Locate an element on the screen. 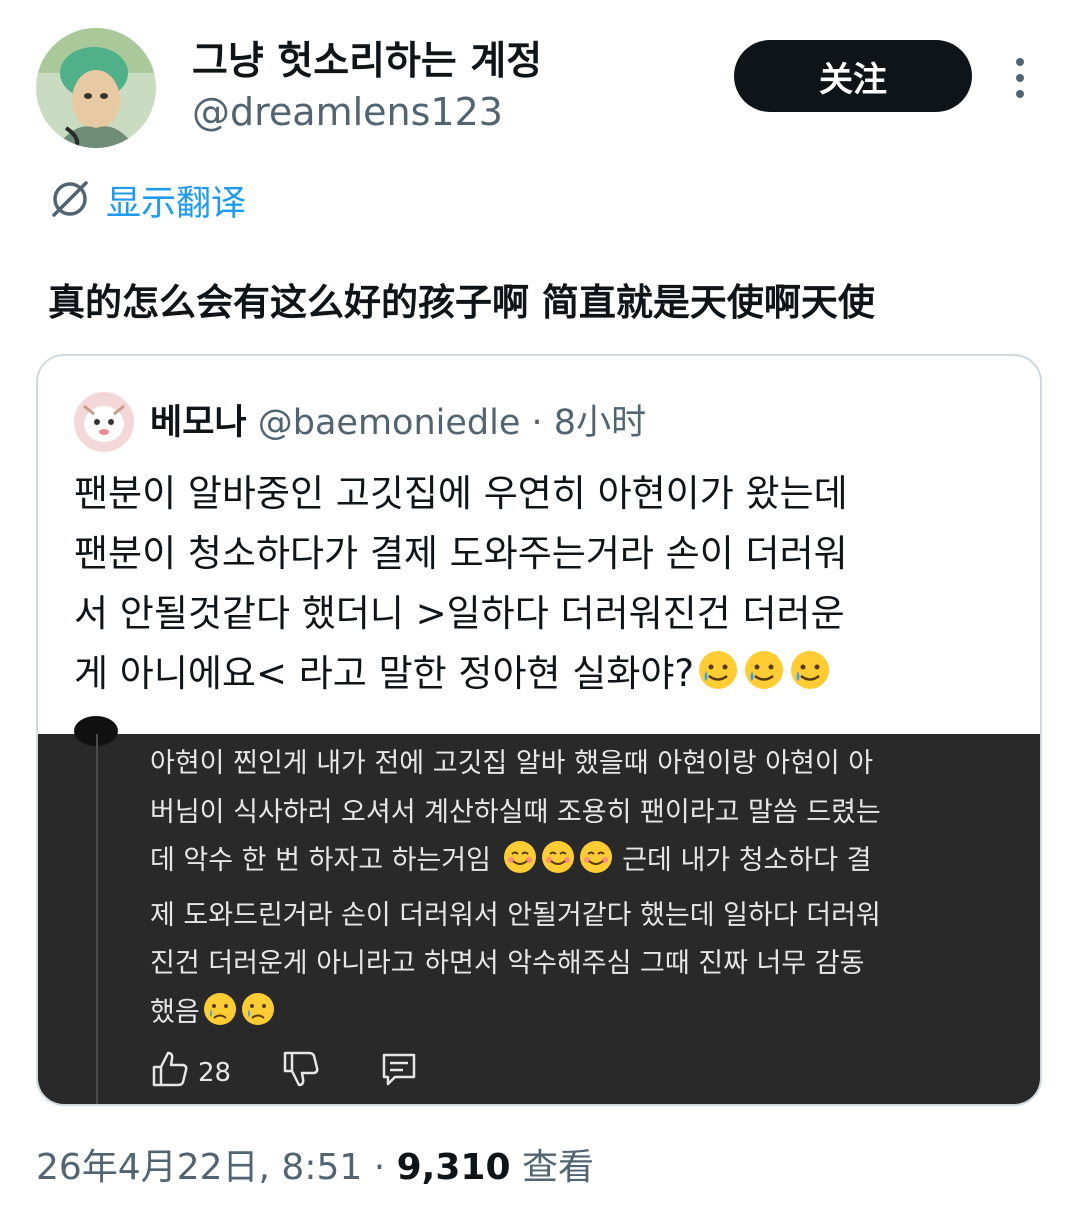  comment-line-with-emoji: 데 악수 한 번 하자고 하는거임 근데 내가 청소하다 결 is located at coordinates (590, 864).